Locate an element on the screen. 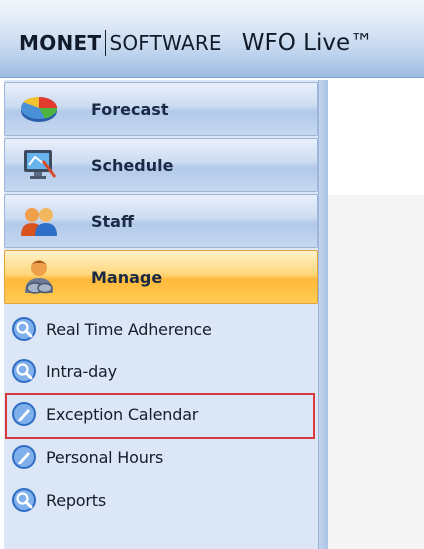  nav-forecast-label: Forecast is located at coordinates (130, 109).